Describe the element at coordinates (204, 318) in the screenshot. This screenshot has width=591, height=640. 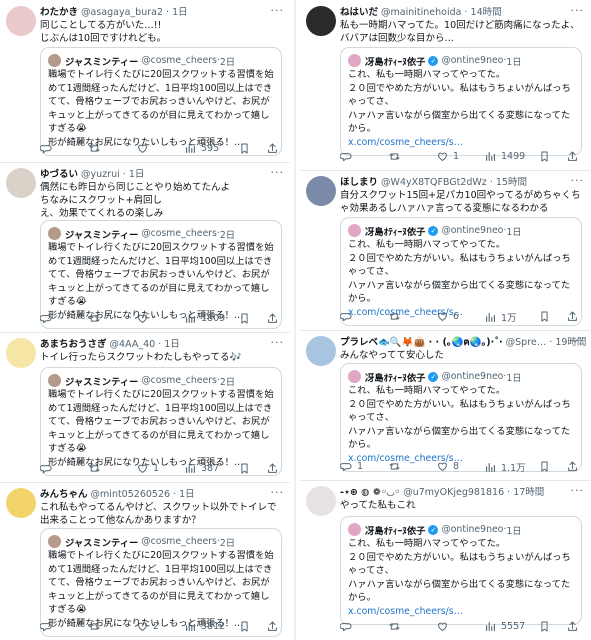
I see `views-button: 1809` at that location.